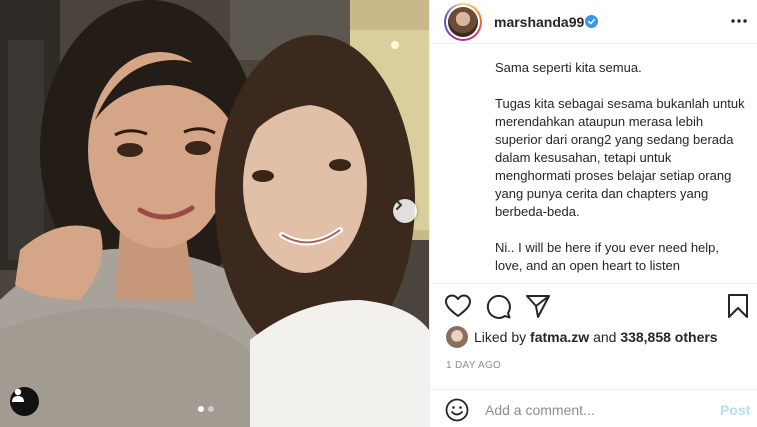 Image resolution: width=757 pixels, height=427 pixels. Describe the element at coordinates (538, 306) in the screenshot. I see `paper-plane-icon` at that location.